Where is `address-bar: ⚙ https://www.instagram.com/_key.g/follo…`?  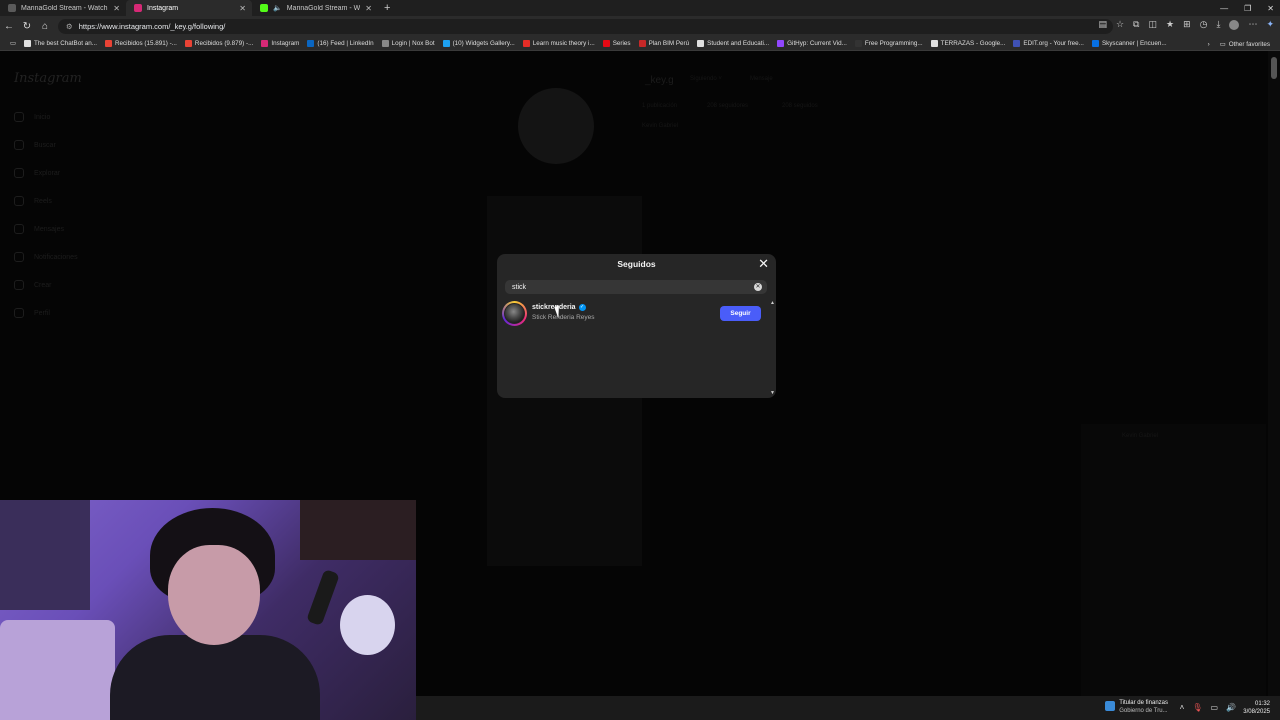
address-bar: ⚙ https://www.instagram.com/_key.g/follo… is located at coordinates (585, 26).